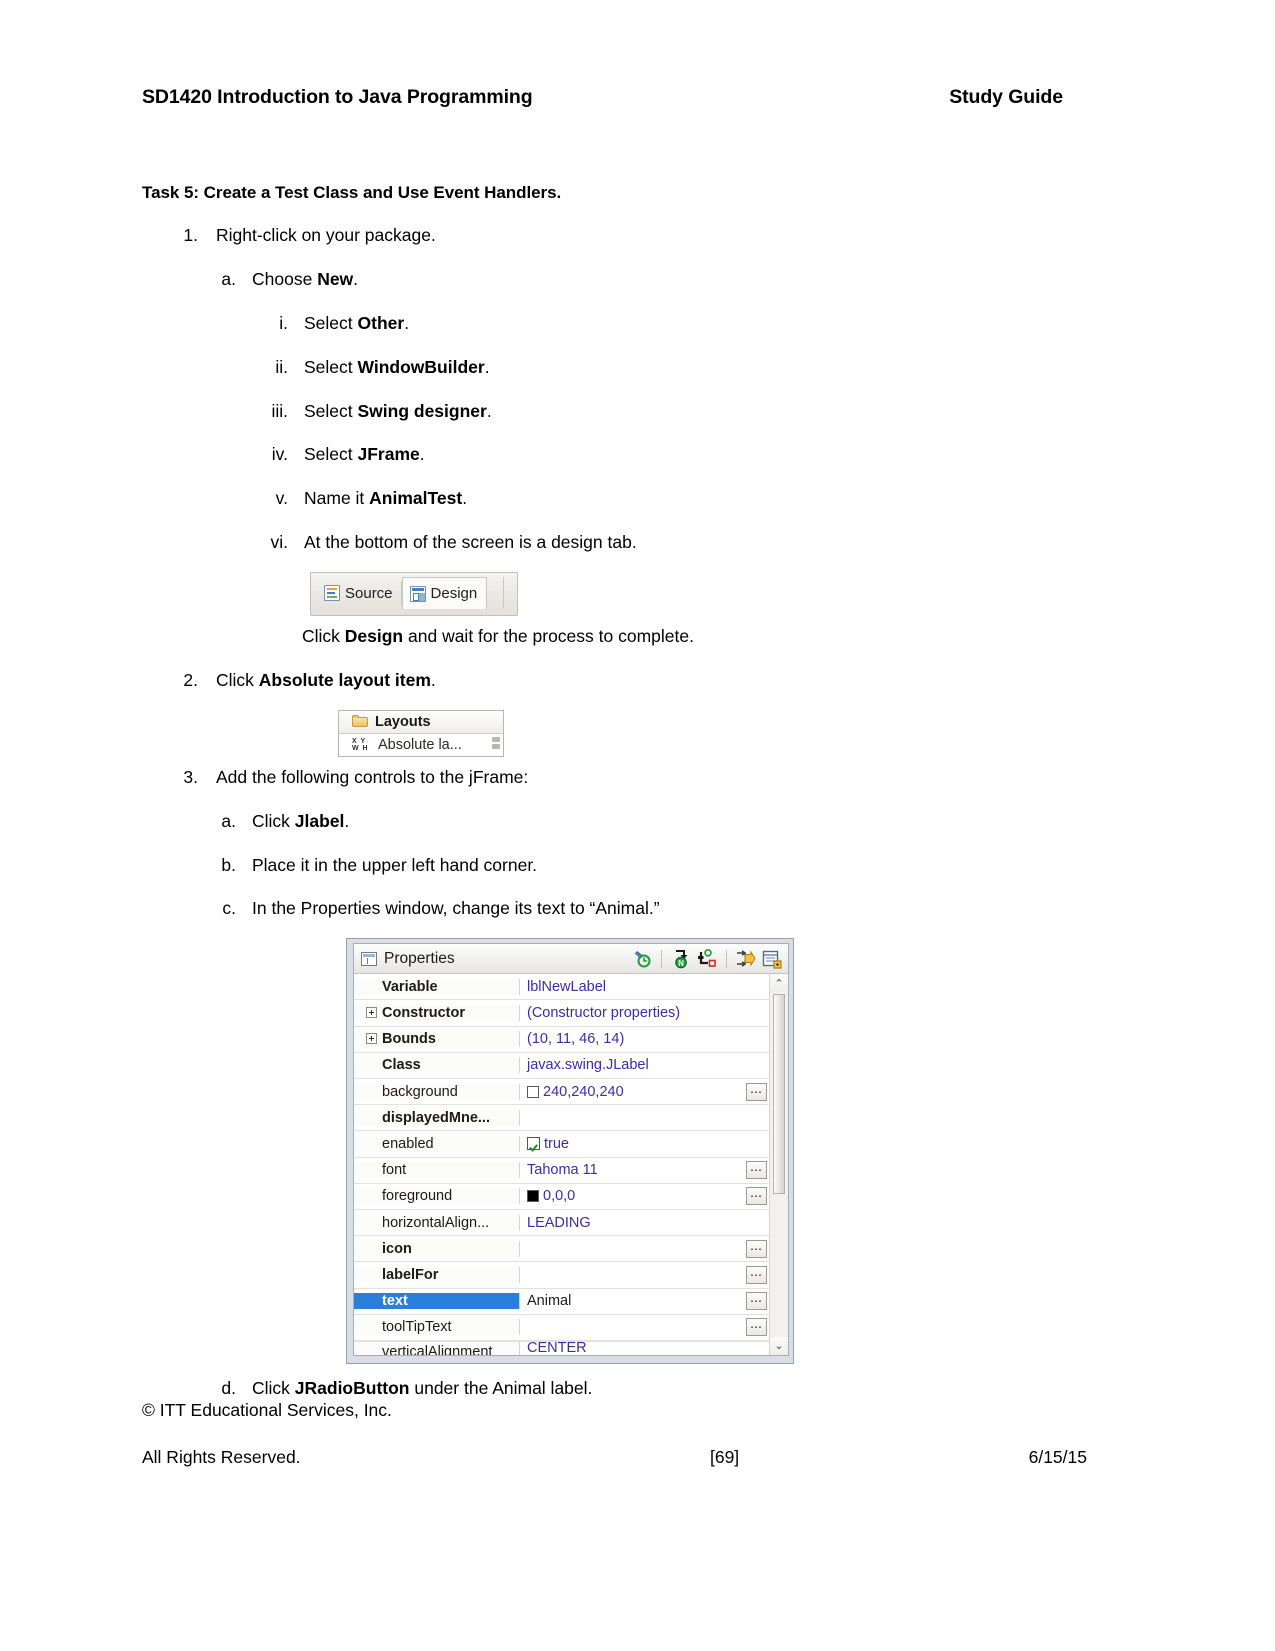 The width and height of the screenshot is (1275, 1651). What do you see at coordinates (437, 1091) in the screenshot?
I see `property-name: background` at bounding box center [437, 1091].